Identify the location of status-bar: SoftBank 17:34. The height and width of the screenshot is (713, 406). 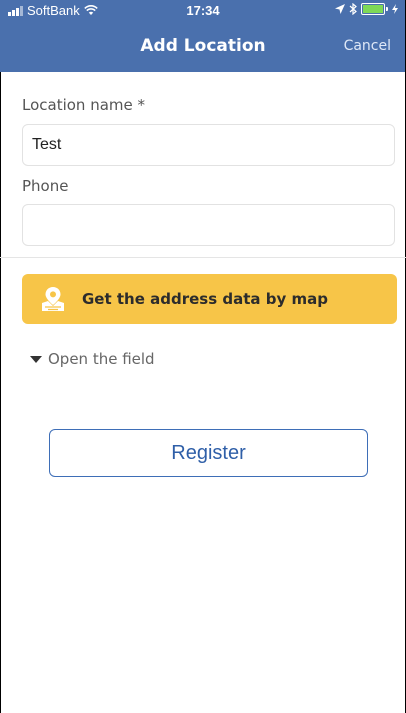
(203, 11).